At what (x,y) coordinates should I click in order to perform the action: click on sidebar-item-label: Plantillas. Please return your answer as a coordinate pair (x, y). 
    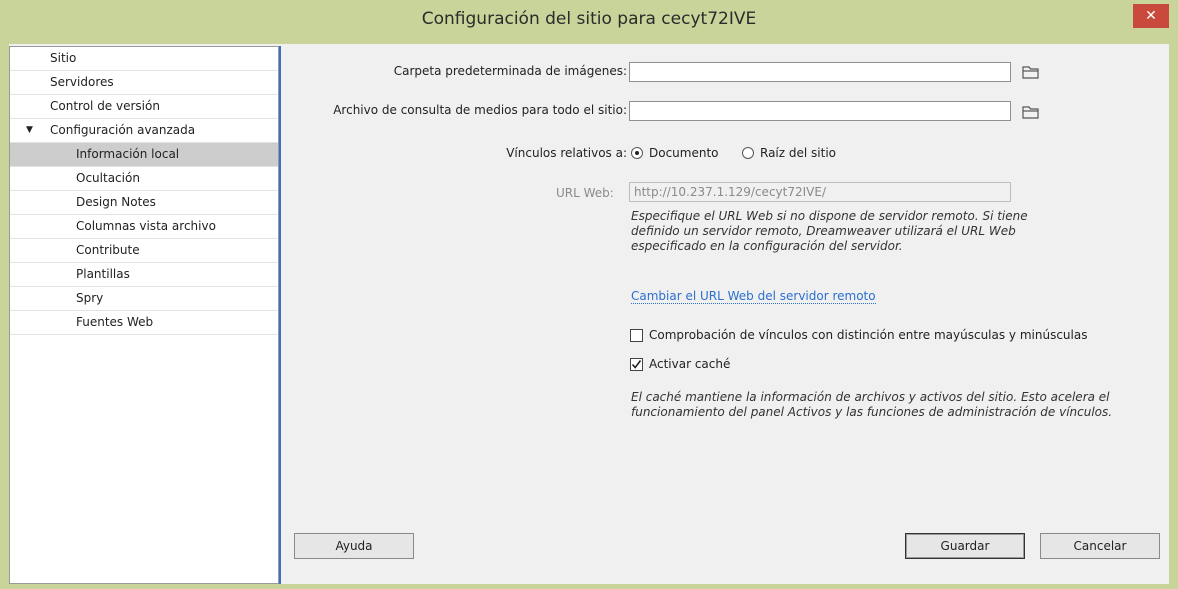
    Looking at the image, I should click on (103, 274).